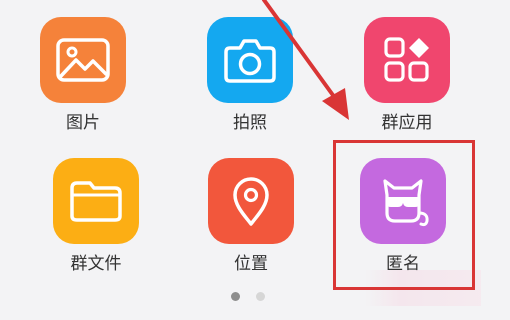 The height and width of the screenshot is (320, 510). Describe the element at coordinates (305, 60) in the screenshot. I see `arrow-annotation-icon` at that location.